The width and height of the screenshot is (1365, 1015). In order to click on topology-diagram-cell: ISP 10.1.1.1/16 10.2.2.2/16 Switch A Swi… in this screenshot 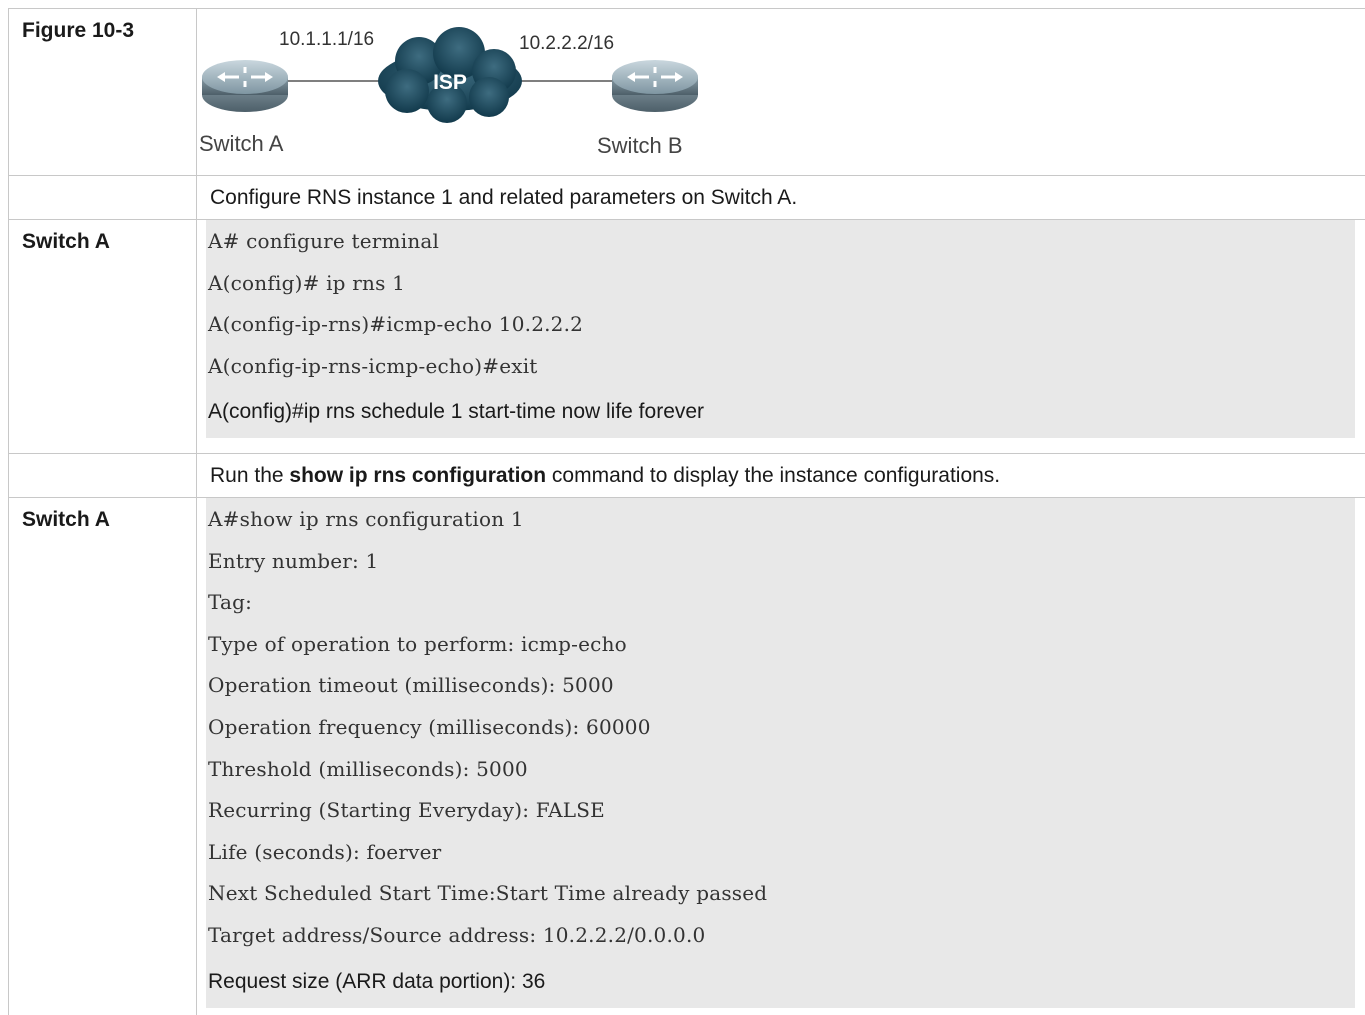, I will do `click(781, 92)`.